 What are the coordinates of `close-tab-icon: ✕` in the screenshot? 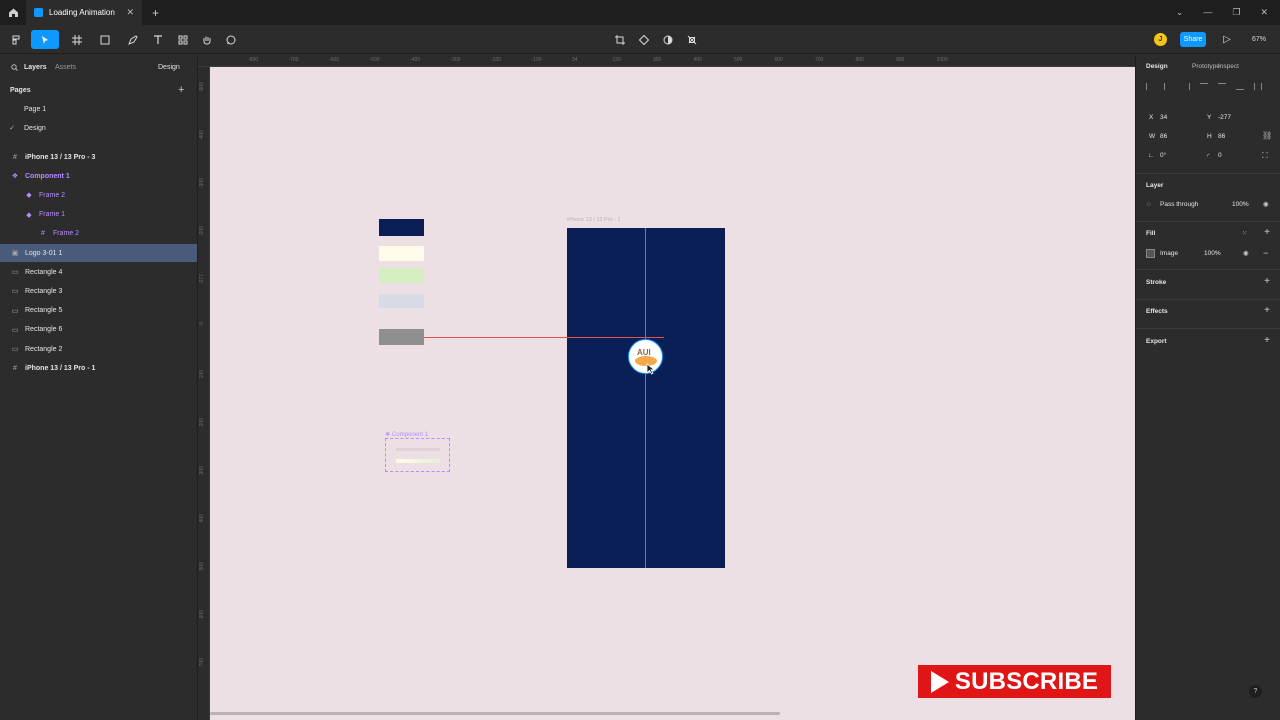 It's located at (130, 12).